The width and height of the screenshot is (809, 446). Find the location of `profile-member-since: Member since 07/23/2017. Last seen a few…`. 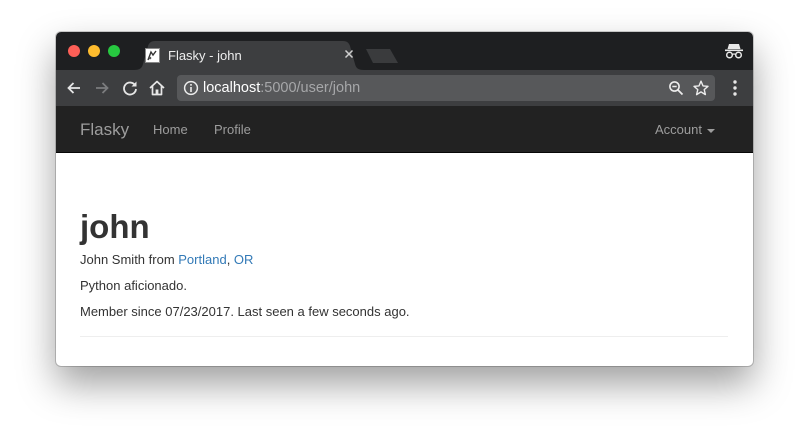

profile-member-since: Member since 07/23/2017. Last seen a few… is located at coordinates (245, 311).